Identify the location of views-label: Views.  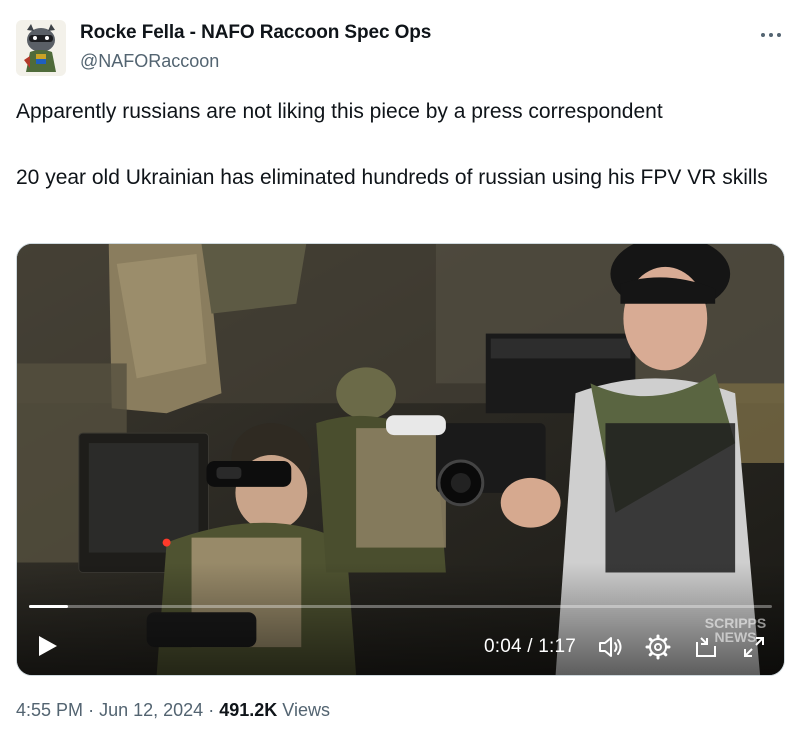
(306, 710).